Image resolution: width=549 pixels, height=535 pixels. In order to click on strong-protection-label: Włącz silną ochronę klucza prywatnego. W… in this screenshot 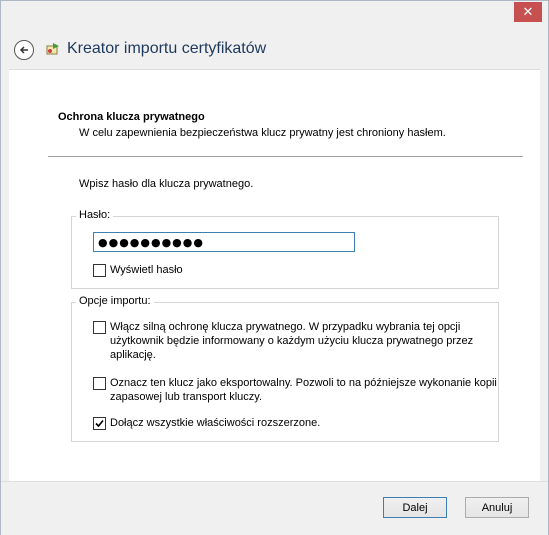, I will do `click(292, 341)`.